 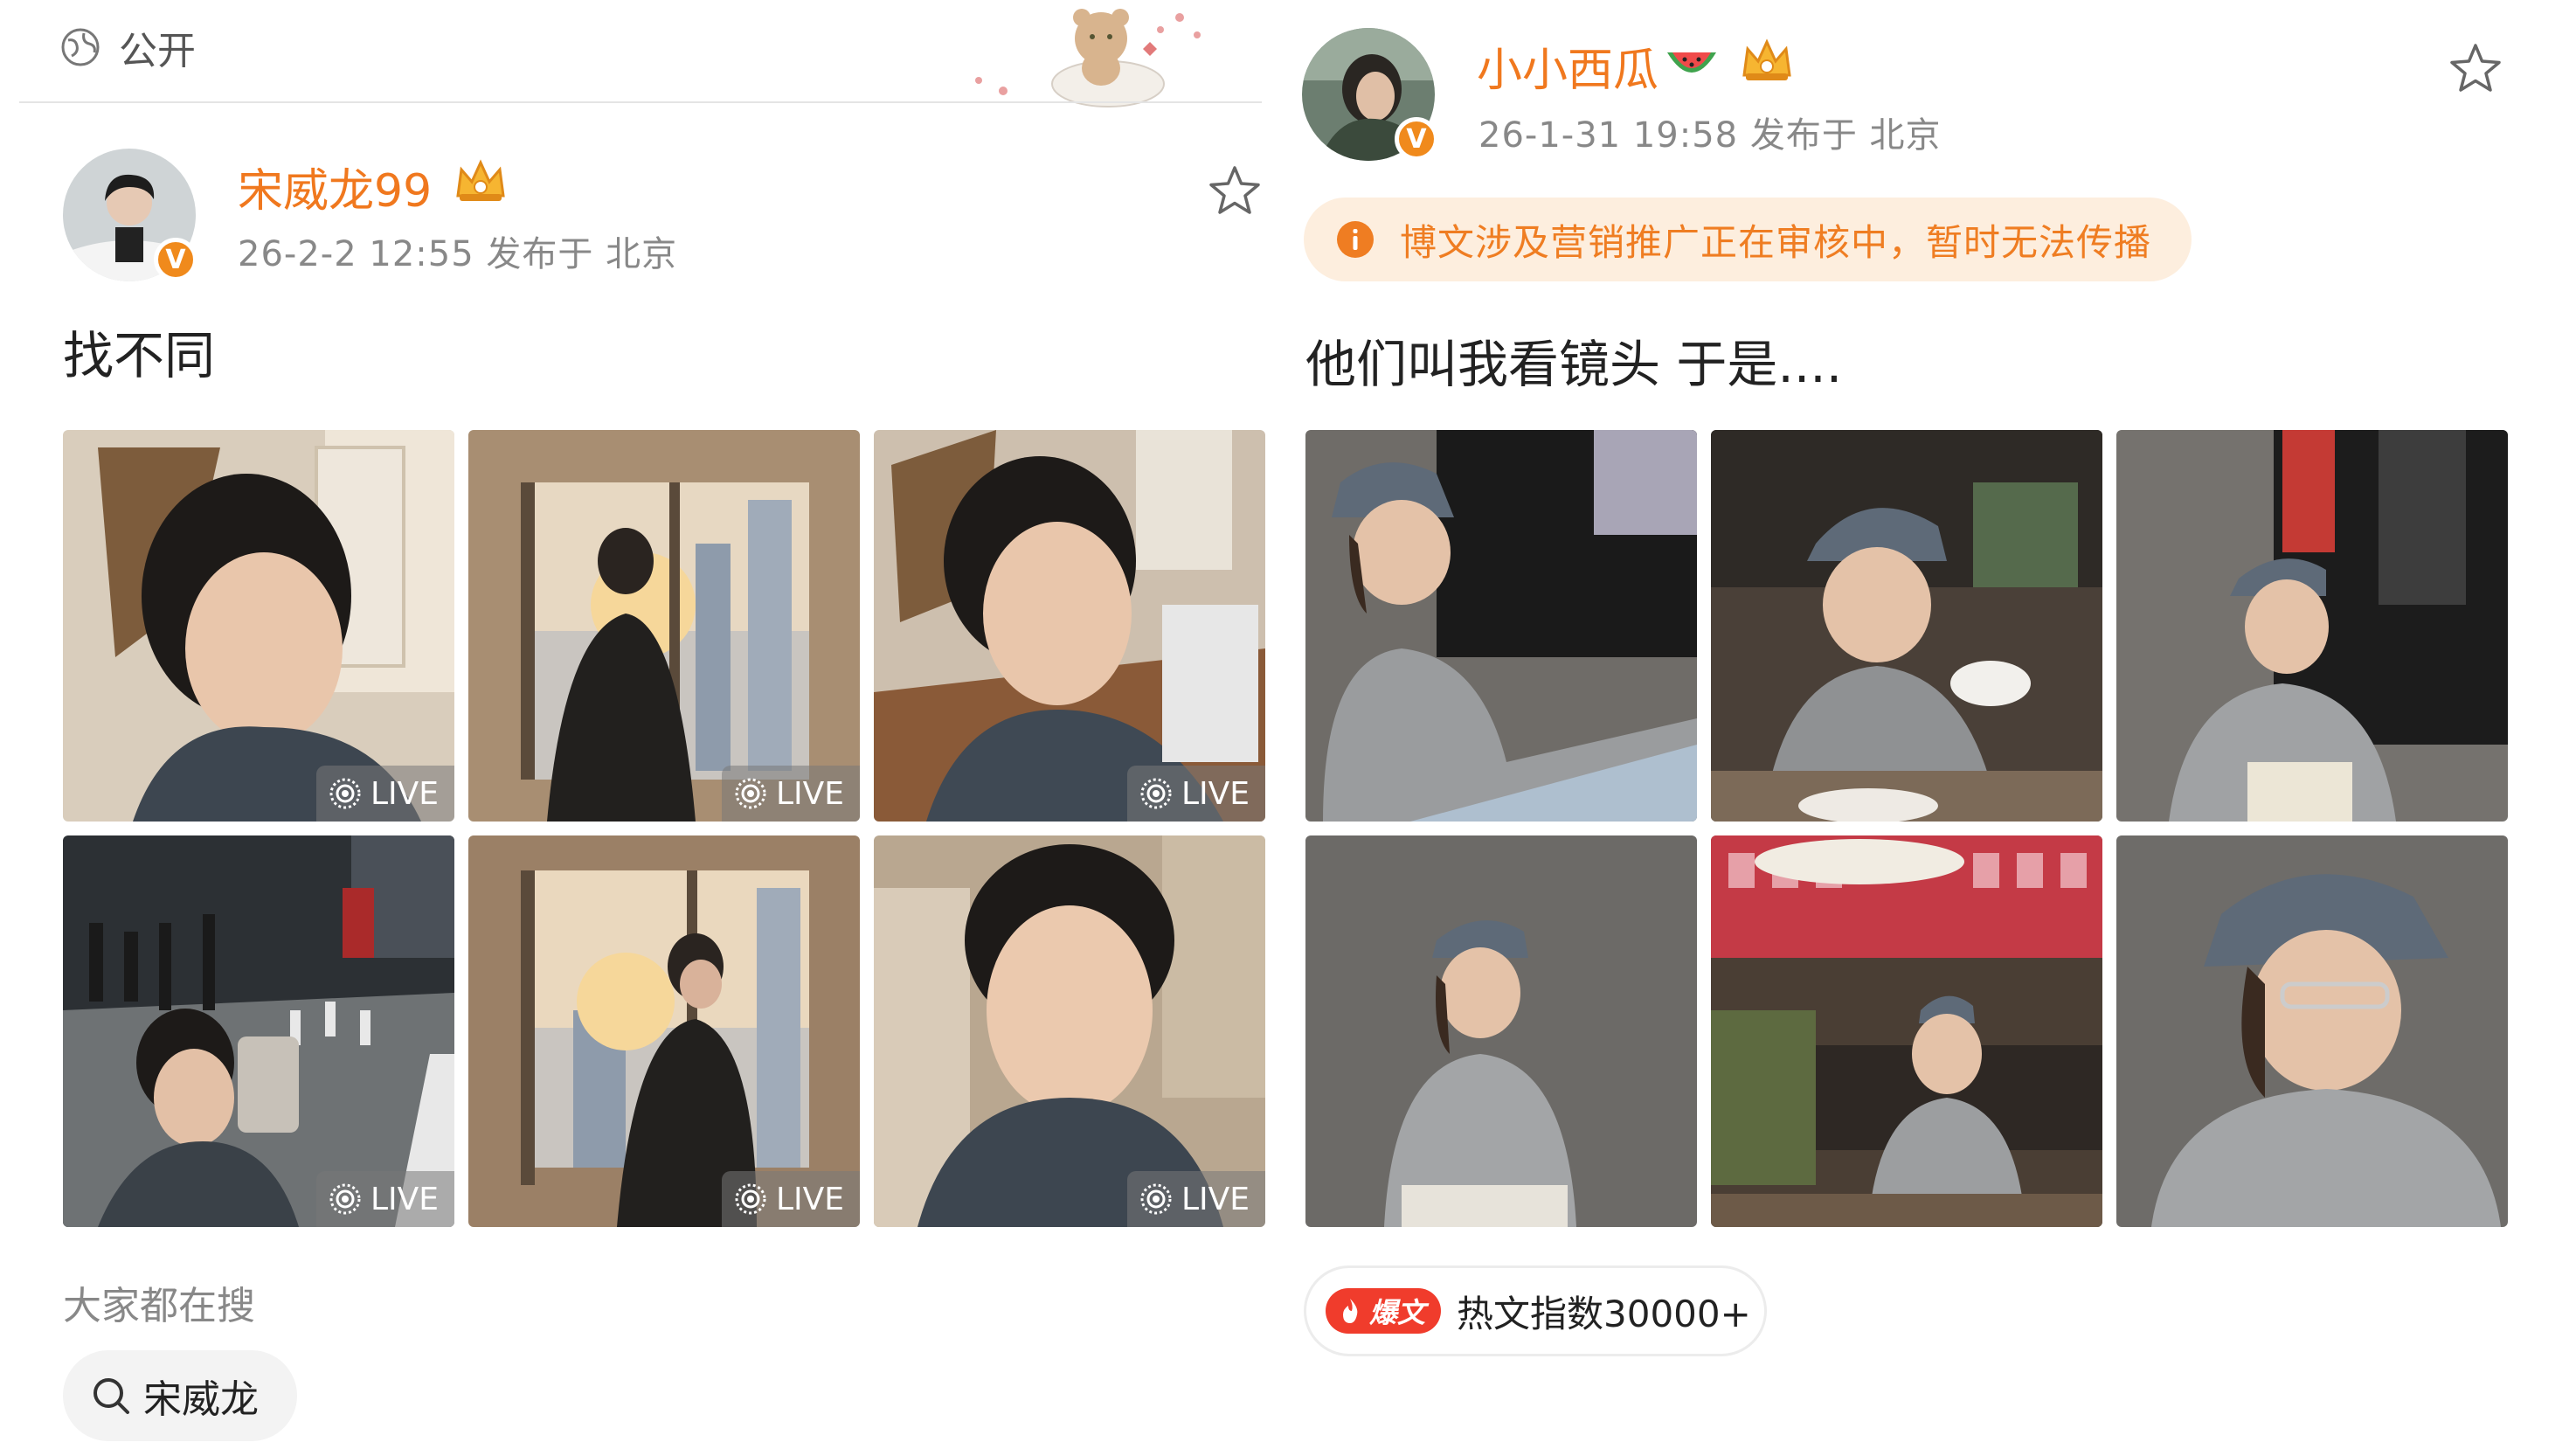 I want to click on photo-3: LIVE, so click(x=1069, y=626).